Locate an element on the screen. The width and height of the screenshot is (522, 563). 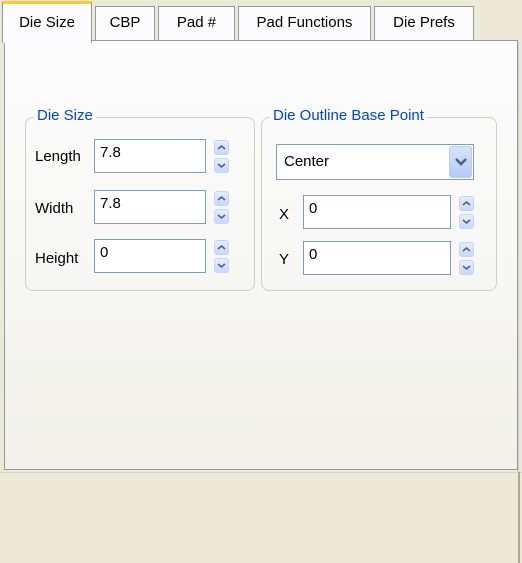
tab-cbp: CBP is located at coordinates (125, 23).